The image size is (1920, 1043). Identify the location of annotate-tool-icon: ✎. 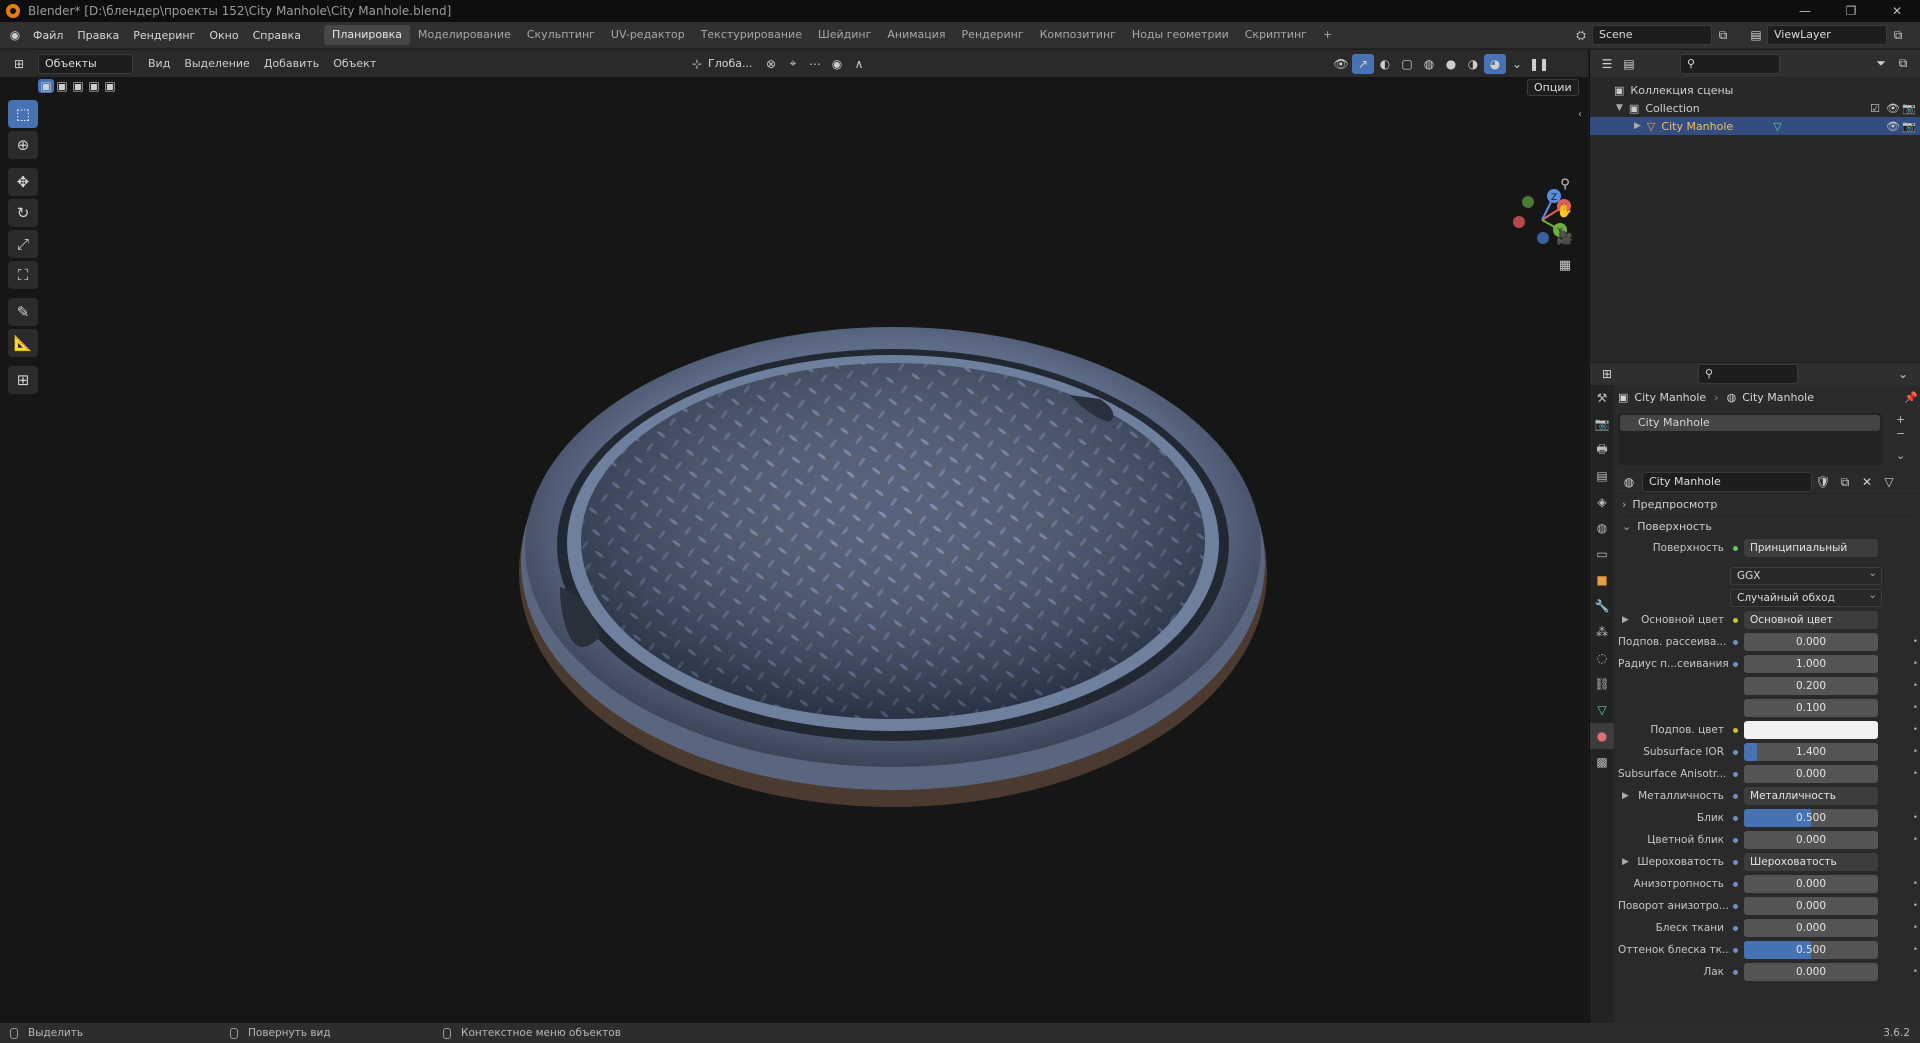
(23, 312).